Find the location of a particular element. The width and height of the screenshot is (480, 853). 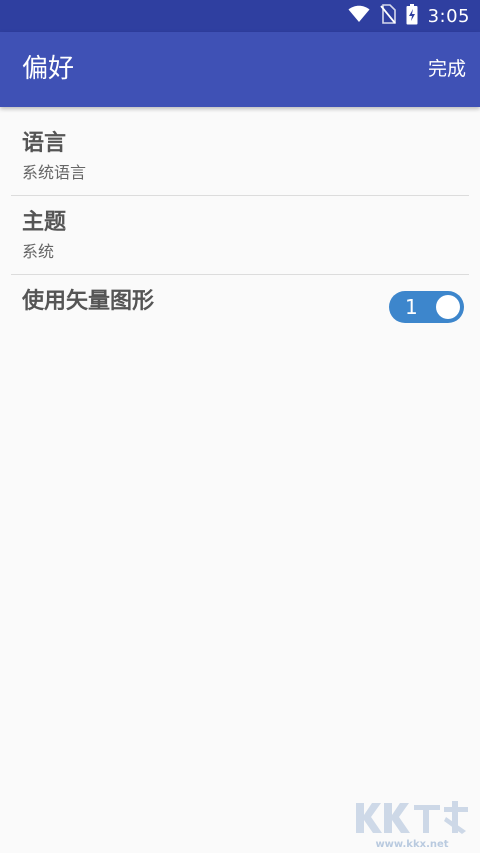

svg-text: www.kkx.net is located at coordinates (411, 844).